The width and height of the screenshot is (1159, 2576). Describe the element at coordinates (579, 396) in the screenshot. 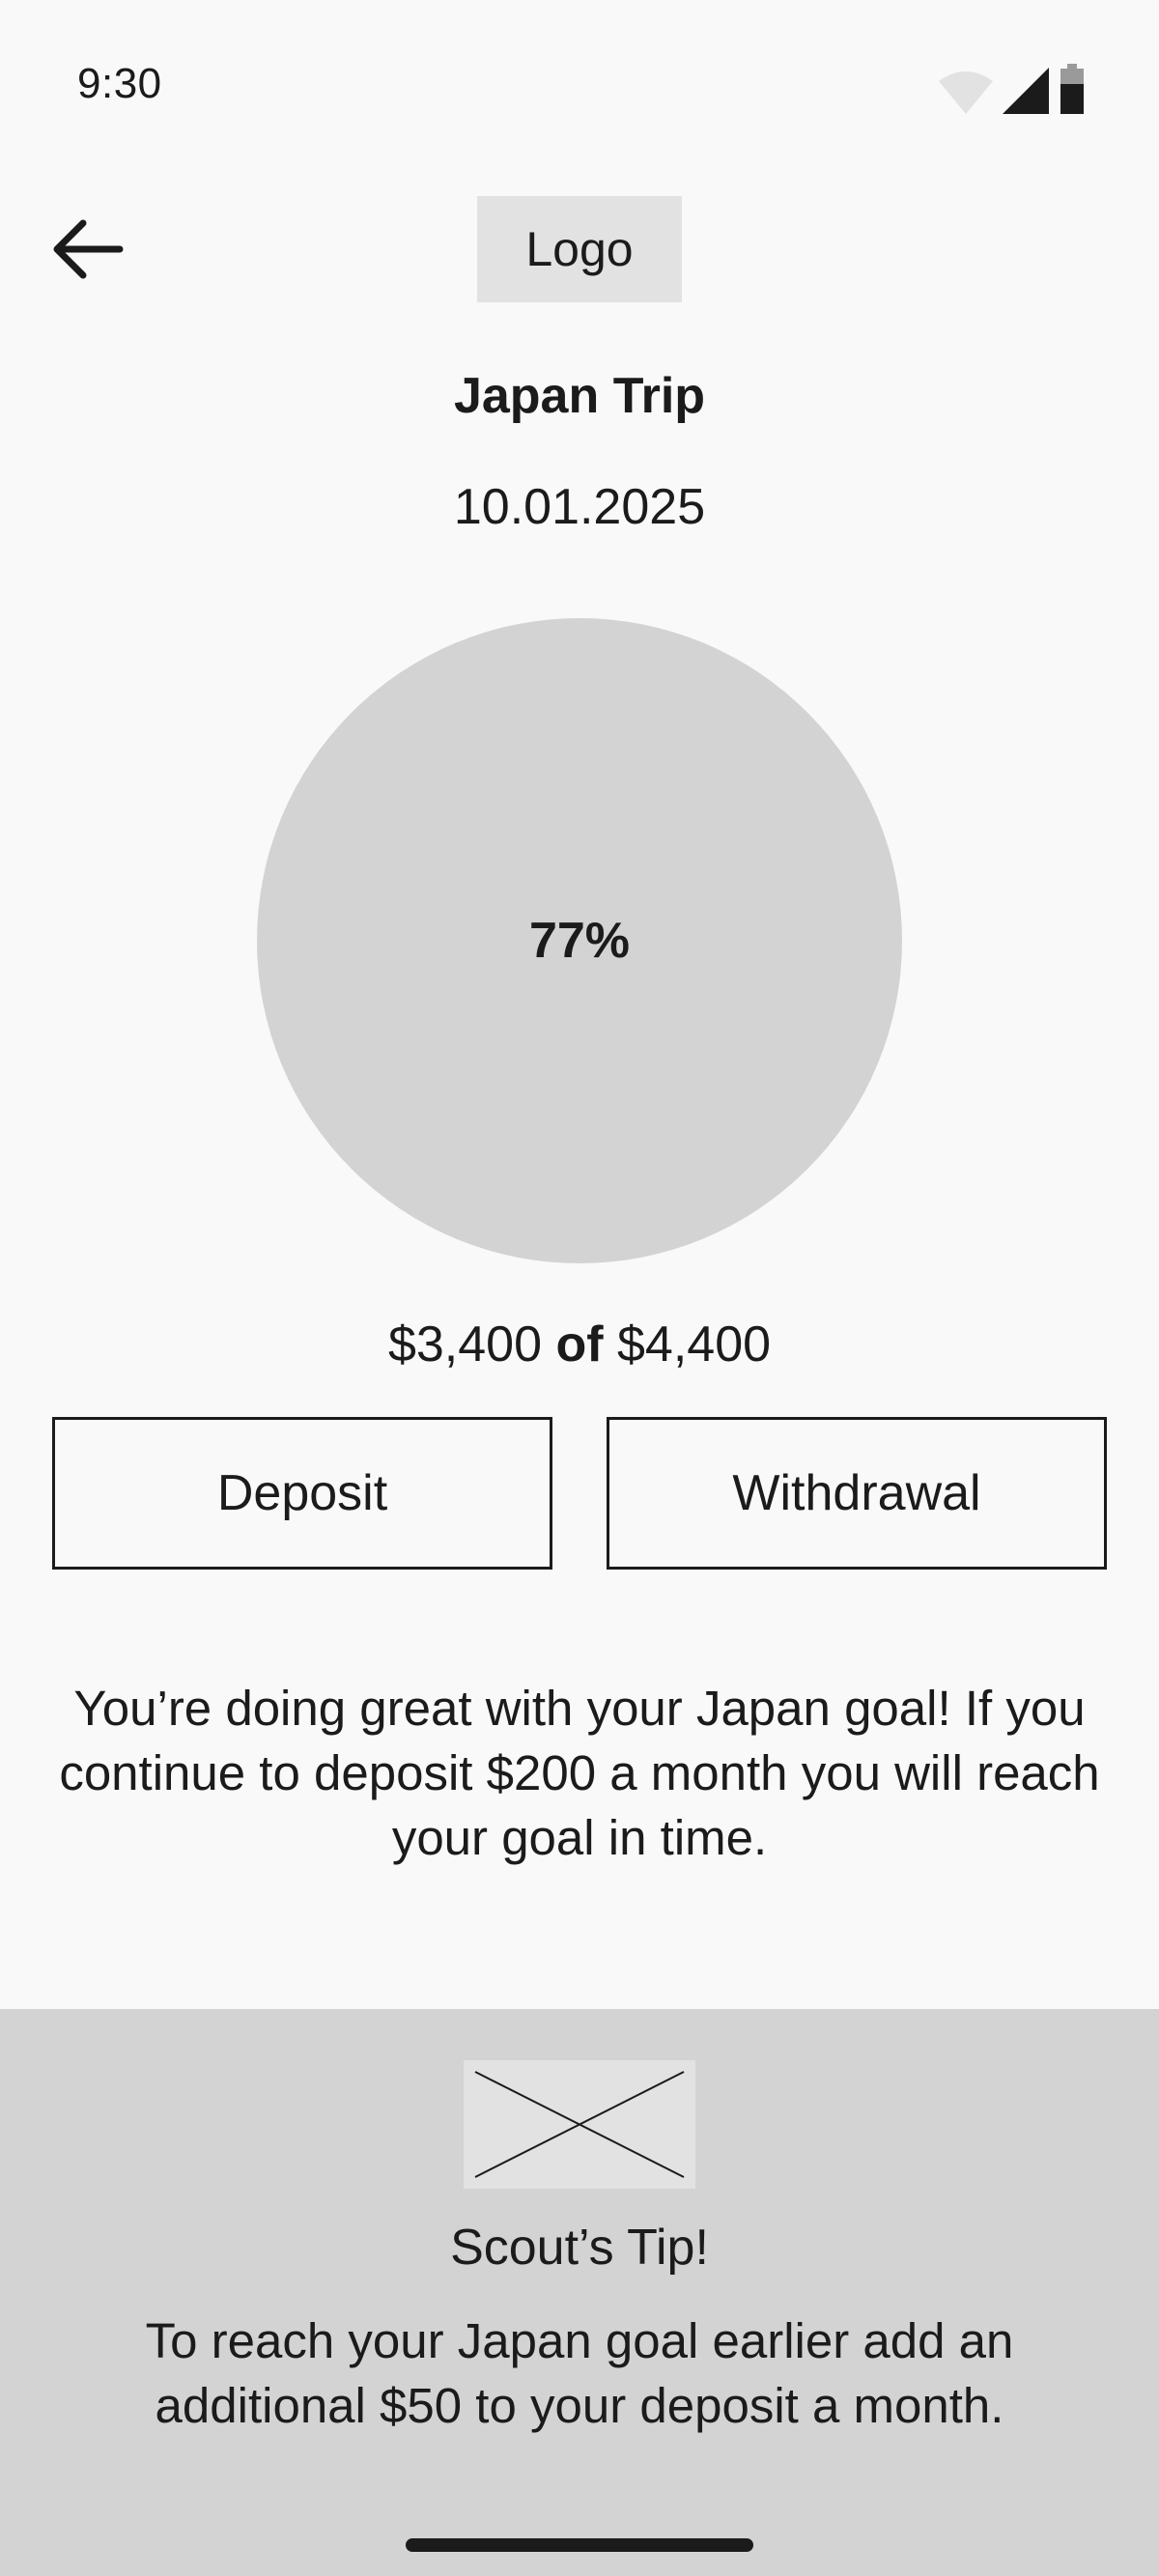

I see `goal-title: Japan Trip` at that location.